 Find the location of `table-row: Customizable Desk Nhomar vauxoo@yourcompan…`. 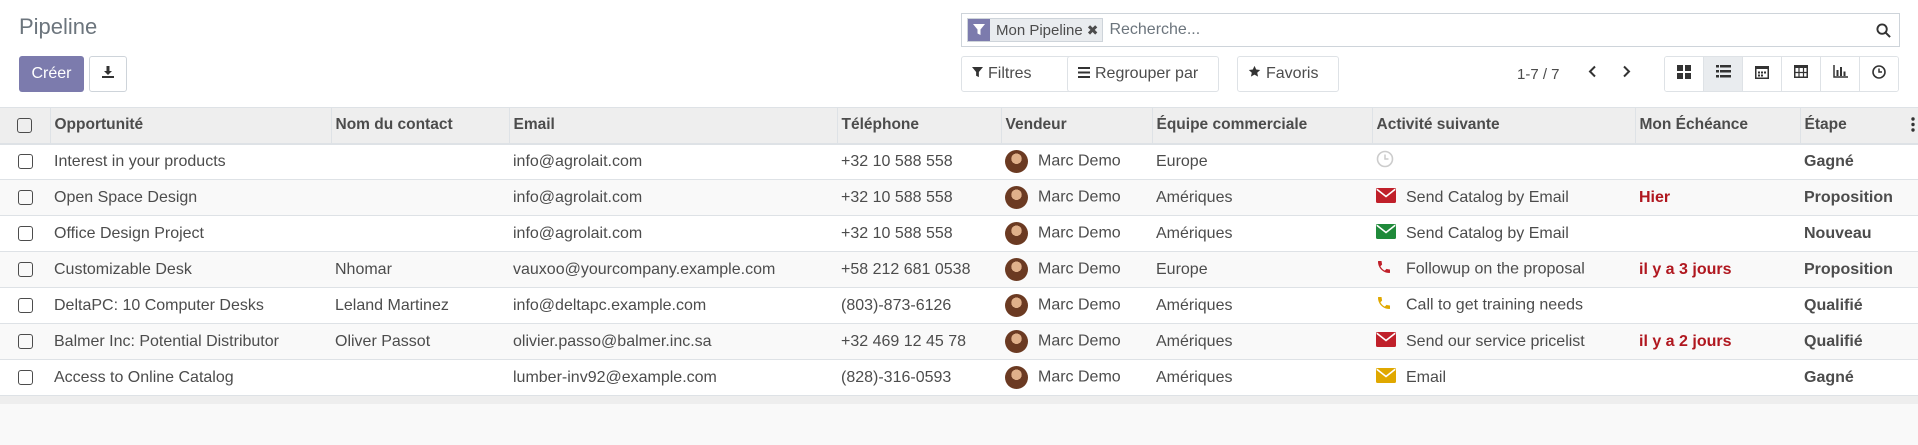

table-row: Customizable Desk Nhomar vauxoo@yourcompan… is located at coordinates (959, 269).